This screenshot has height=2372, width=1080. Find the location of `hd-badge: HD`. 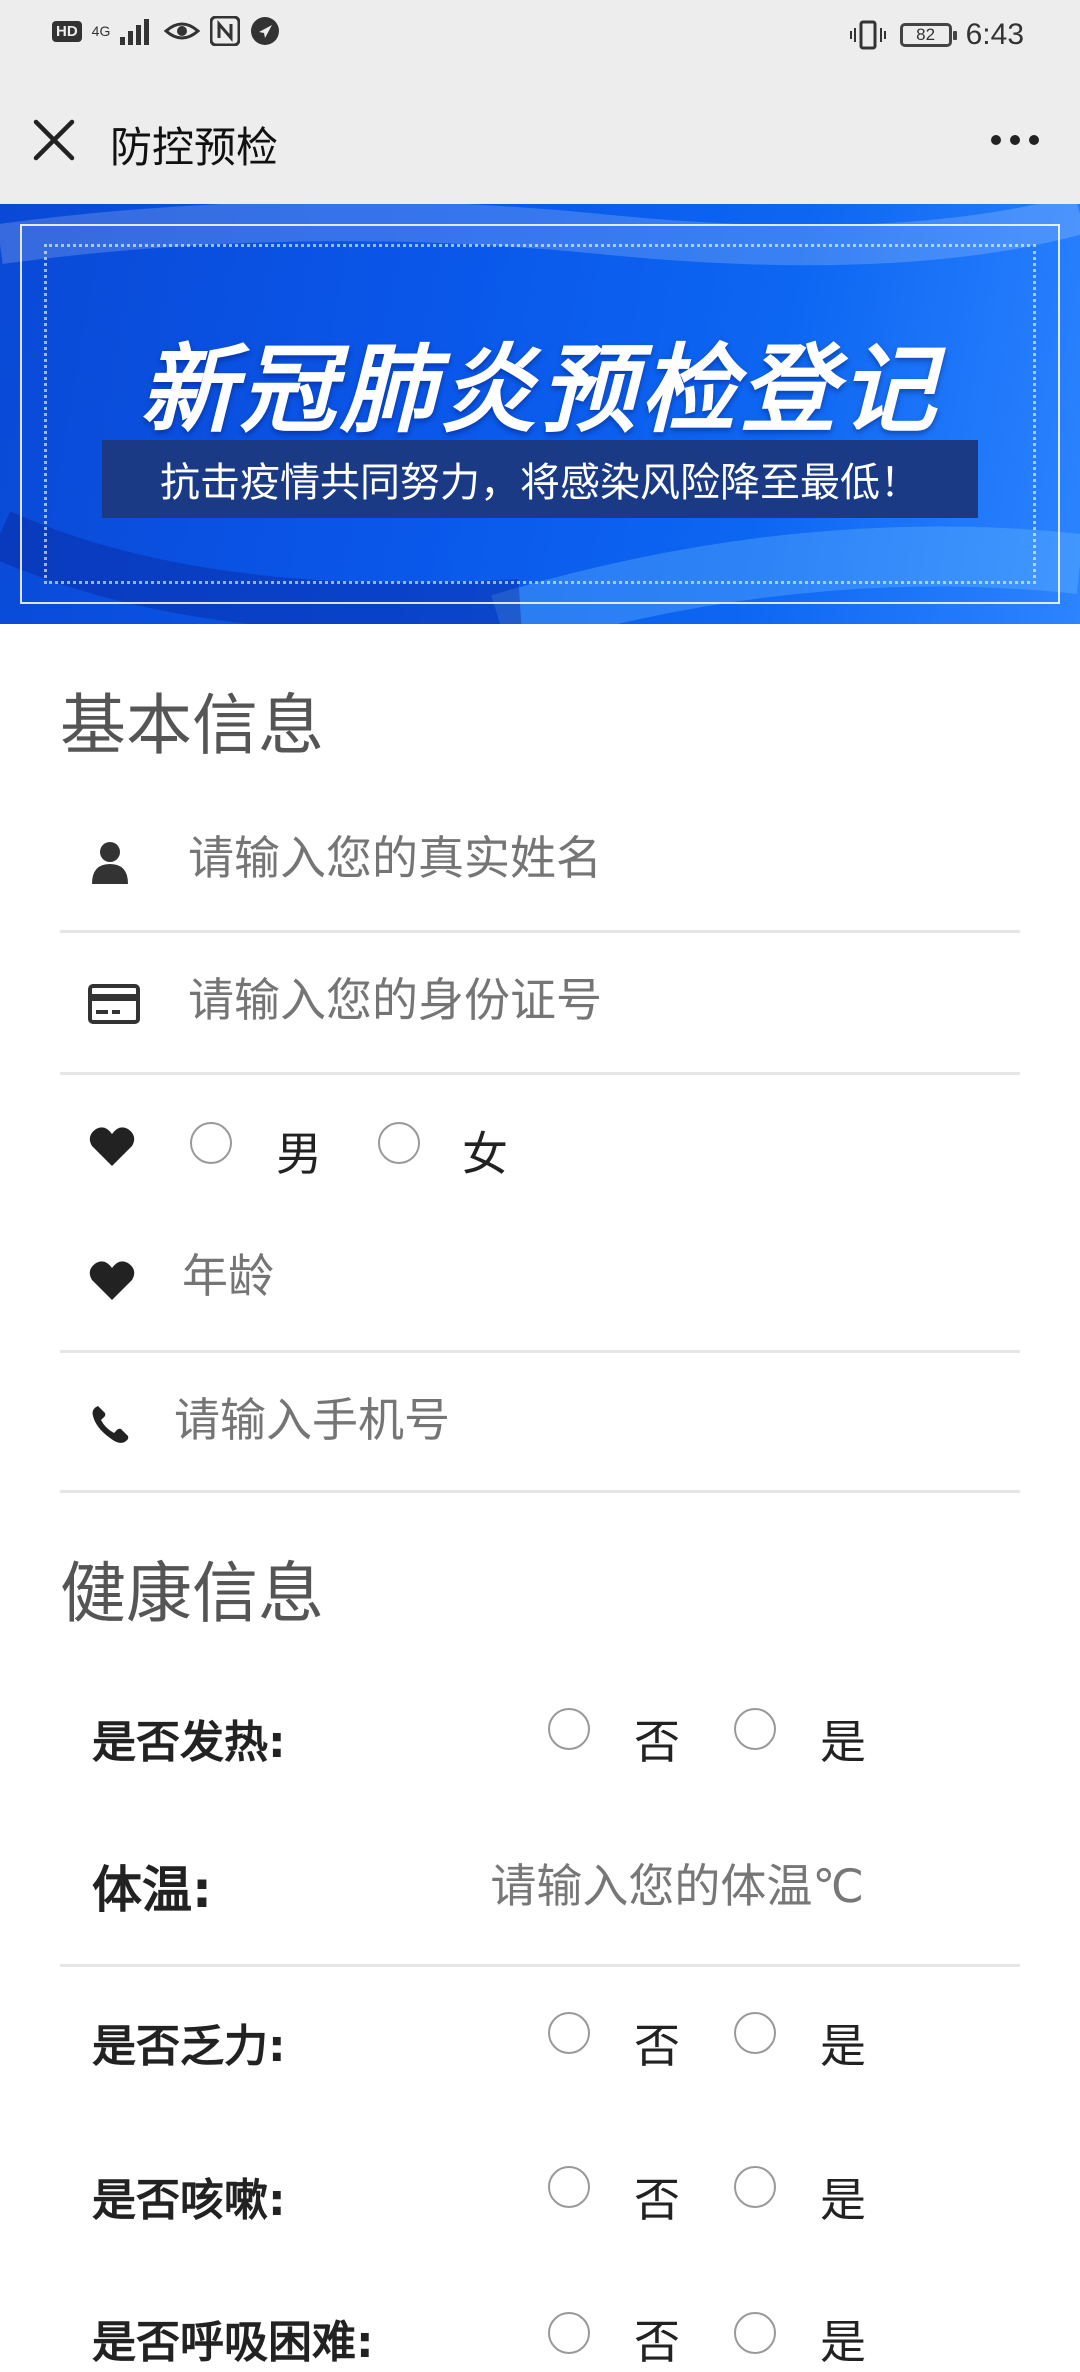

hd-badge: HD is located at coordinates (67, 31).